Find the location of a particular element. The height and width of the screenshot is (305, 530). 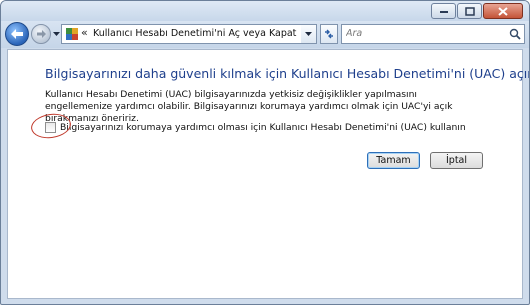

control-panel-icon is located at coordinates (72, 34).